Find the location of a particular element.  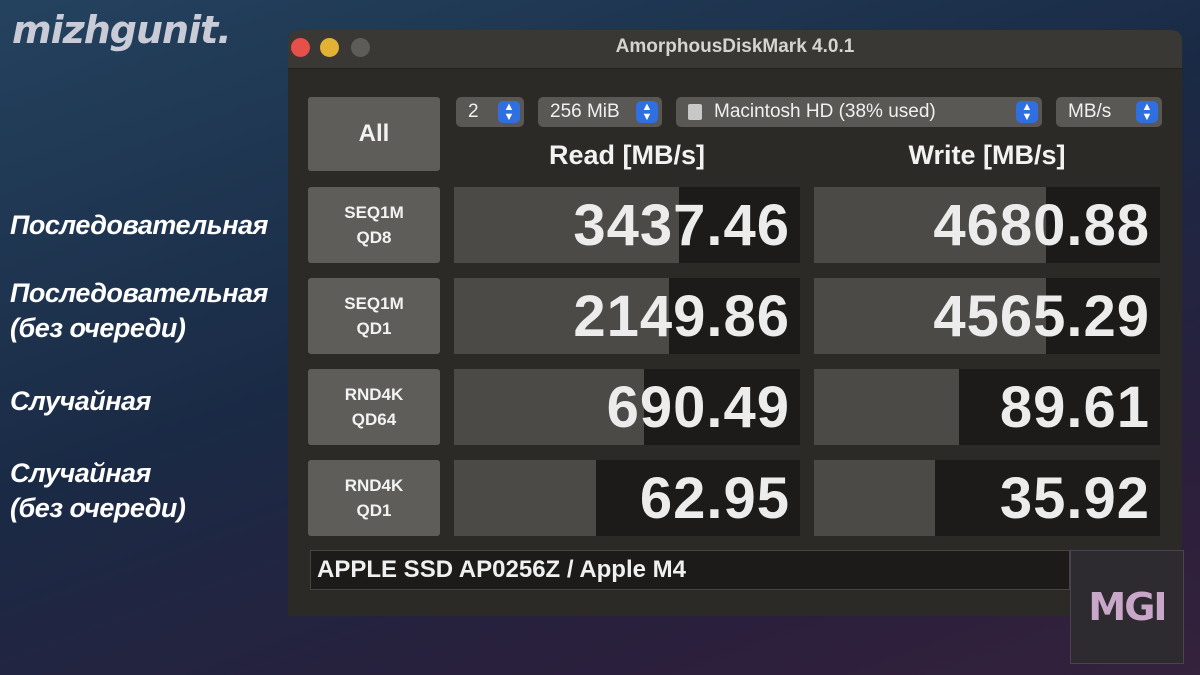

watermark-logo: MGI is located at coordinates (1127, 607).